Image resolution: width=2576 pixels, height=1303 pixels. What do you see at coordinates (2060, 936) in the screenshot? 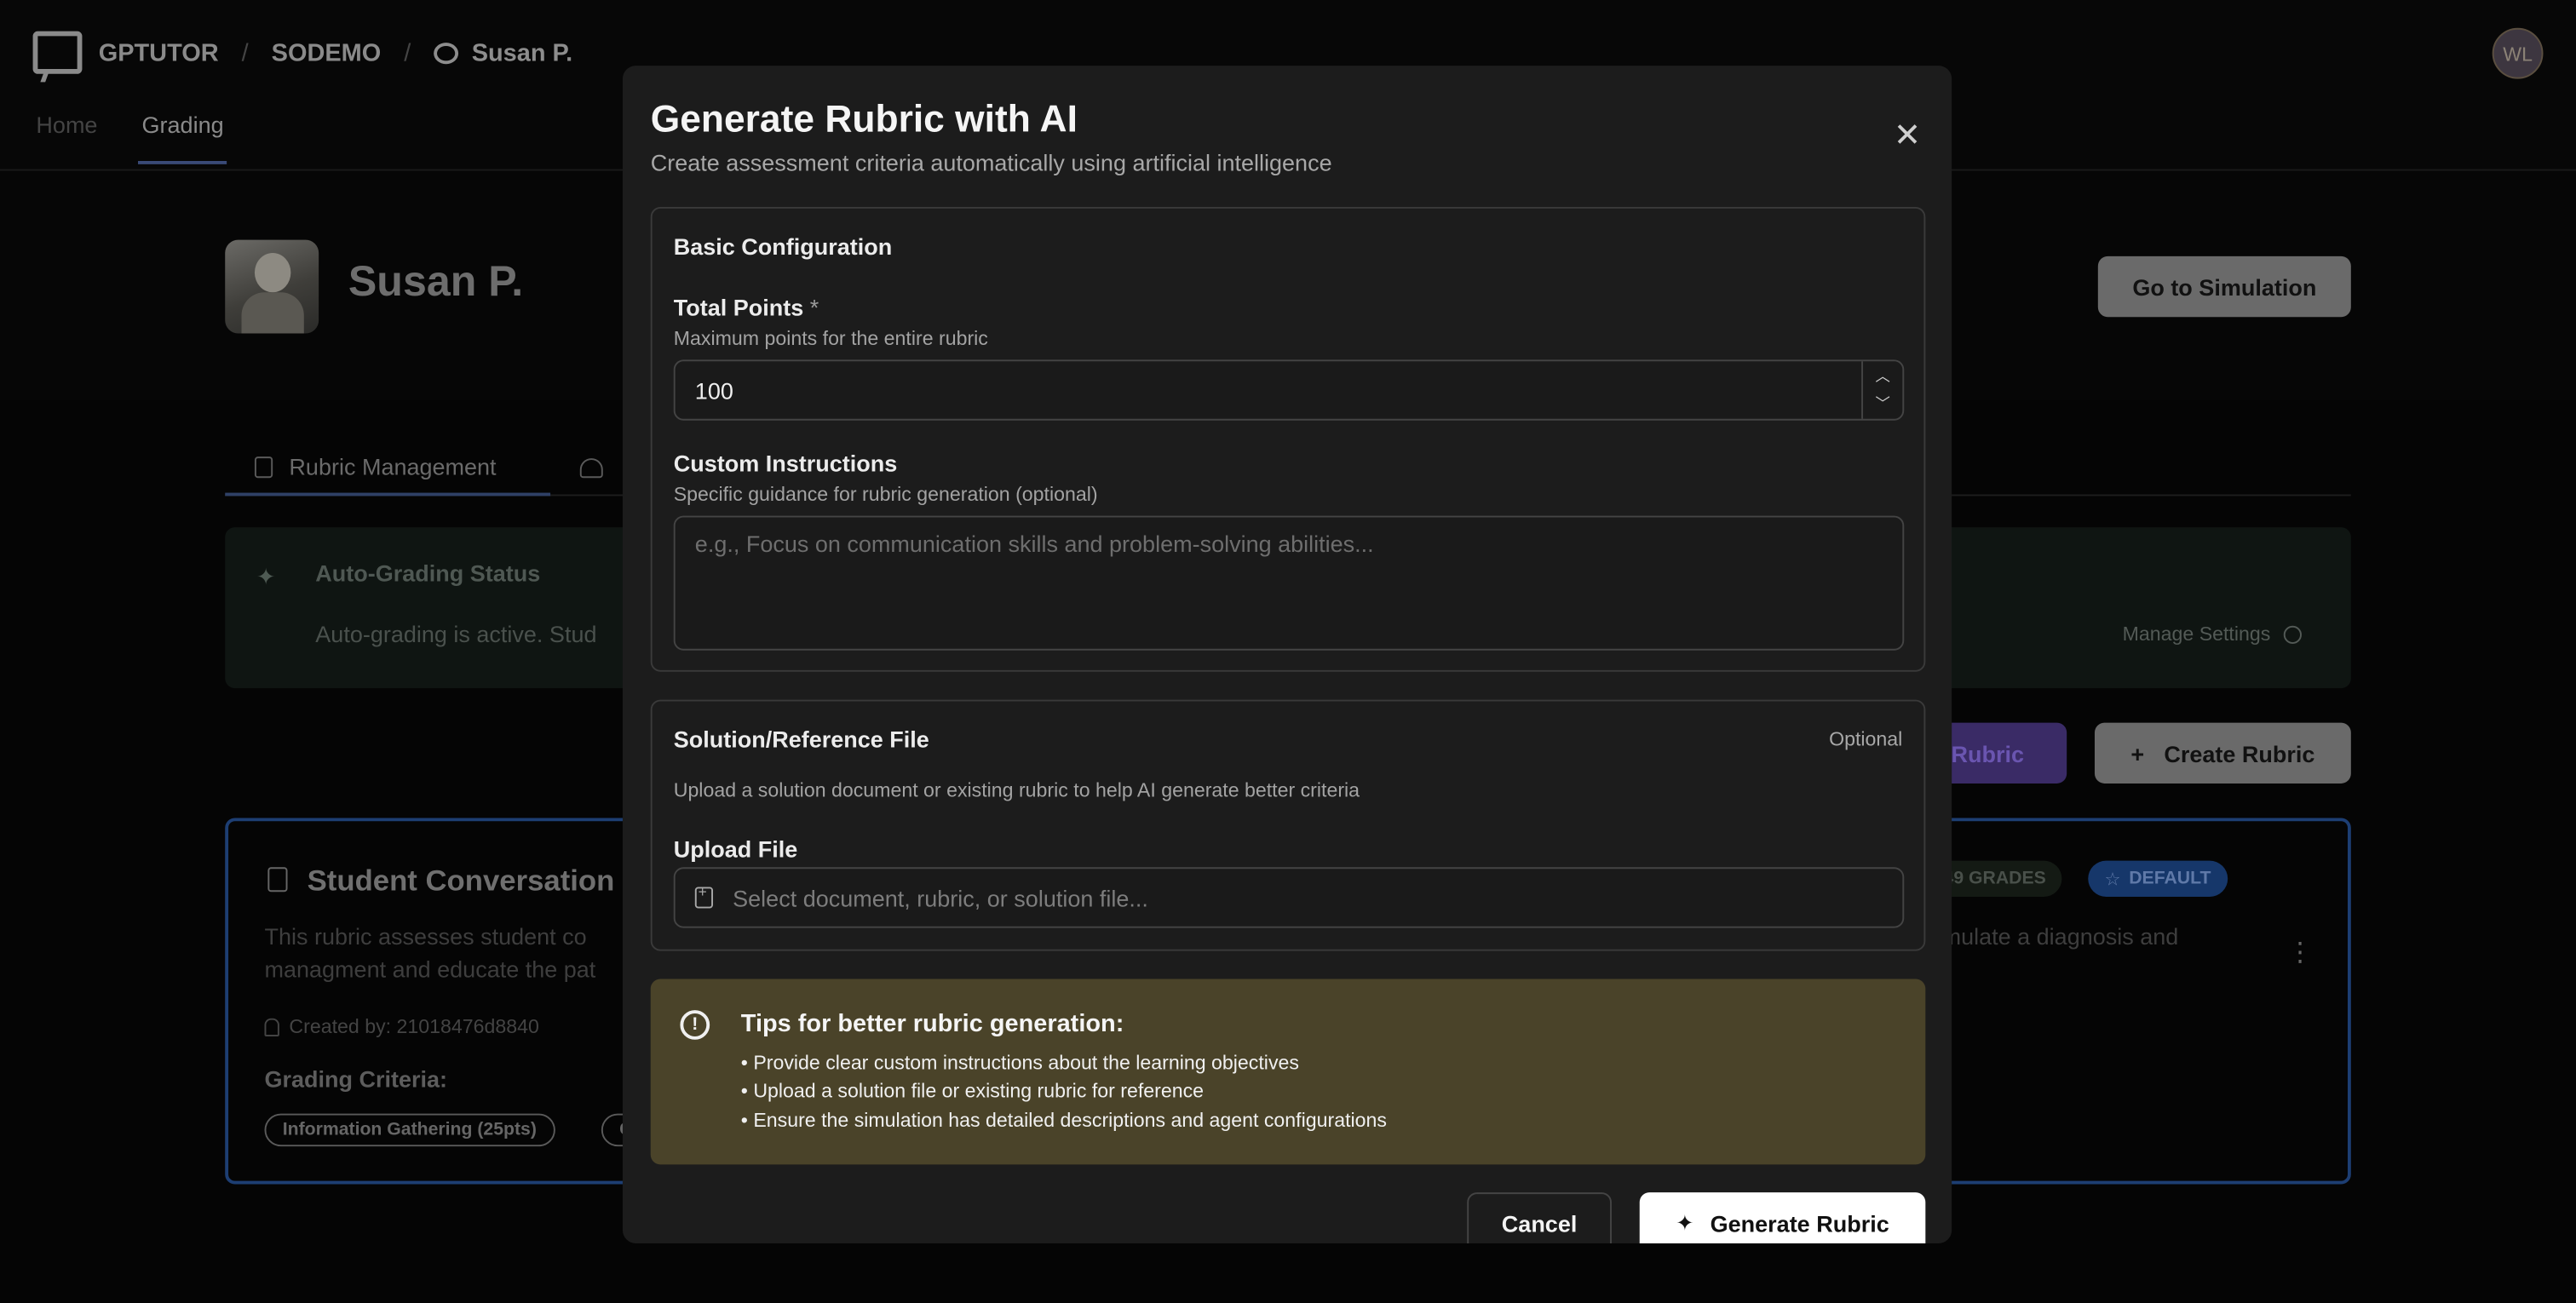
I see `rubric-description-right: mulate a diagnosis and` at bounding box center [2060, 936].